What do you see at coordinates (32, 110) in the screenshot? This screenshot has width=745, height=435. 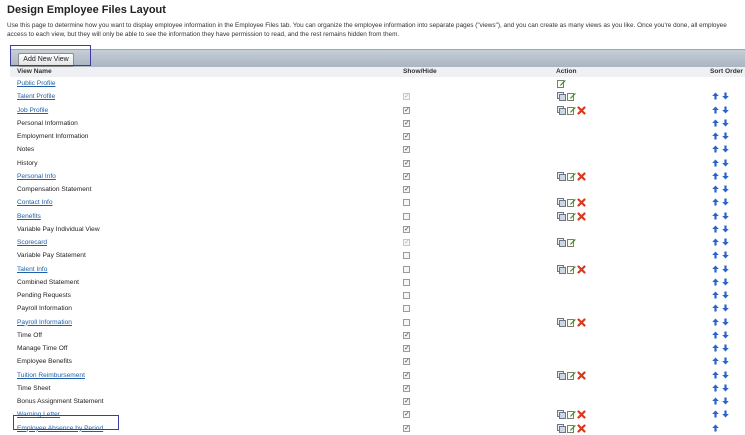 I see `view-name-link: Job Profile` at bounding box center [32, 110].